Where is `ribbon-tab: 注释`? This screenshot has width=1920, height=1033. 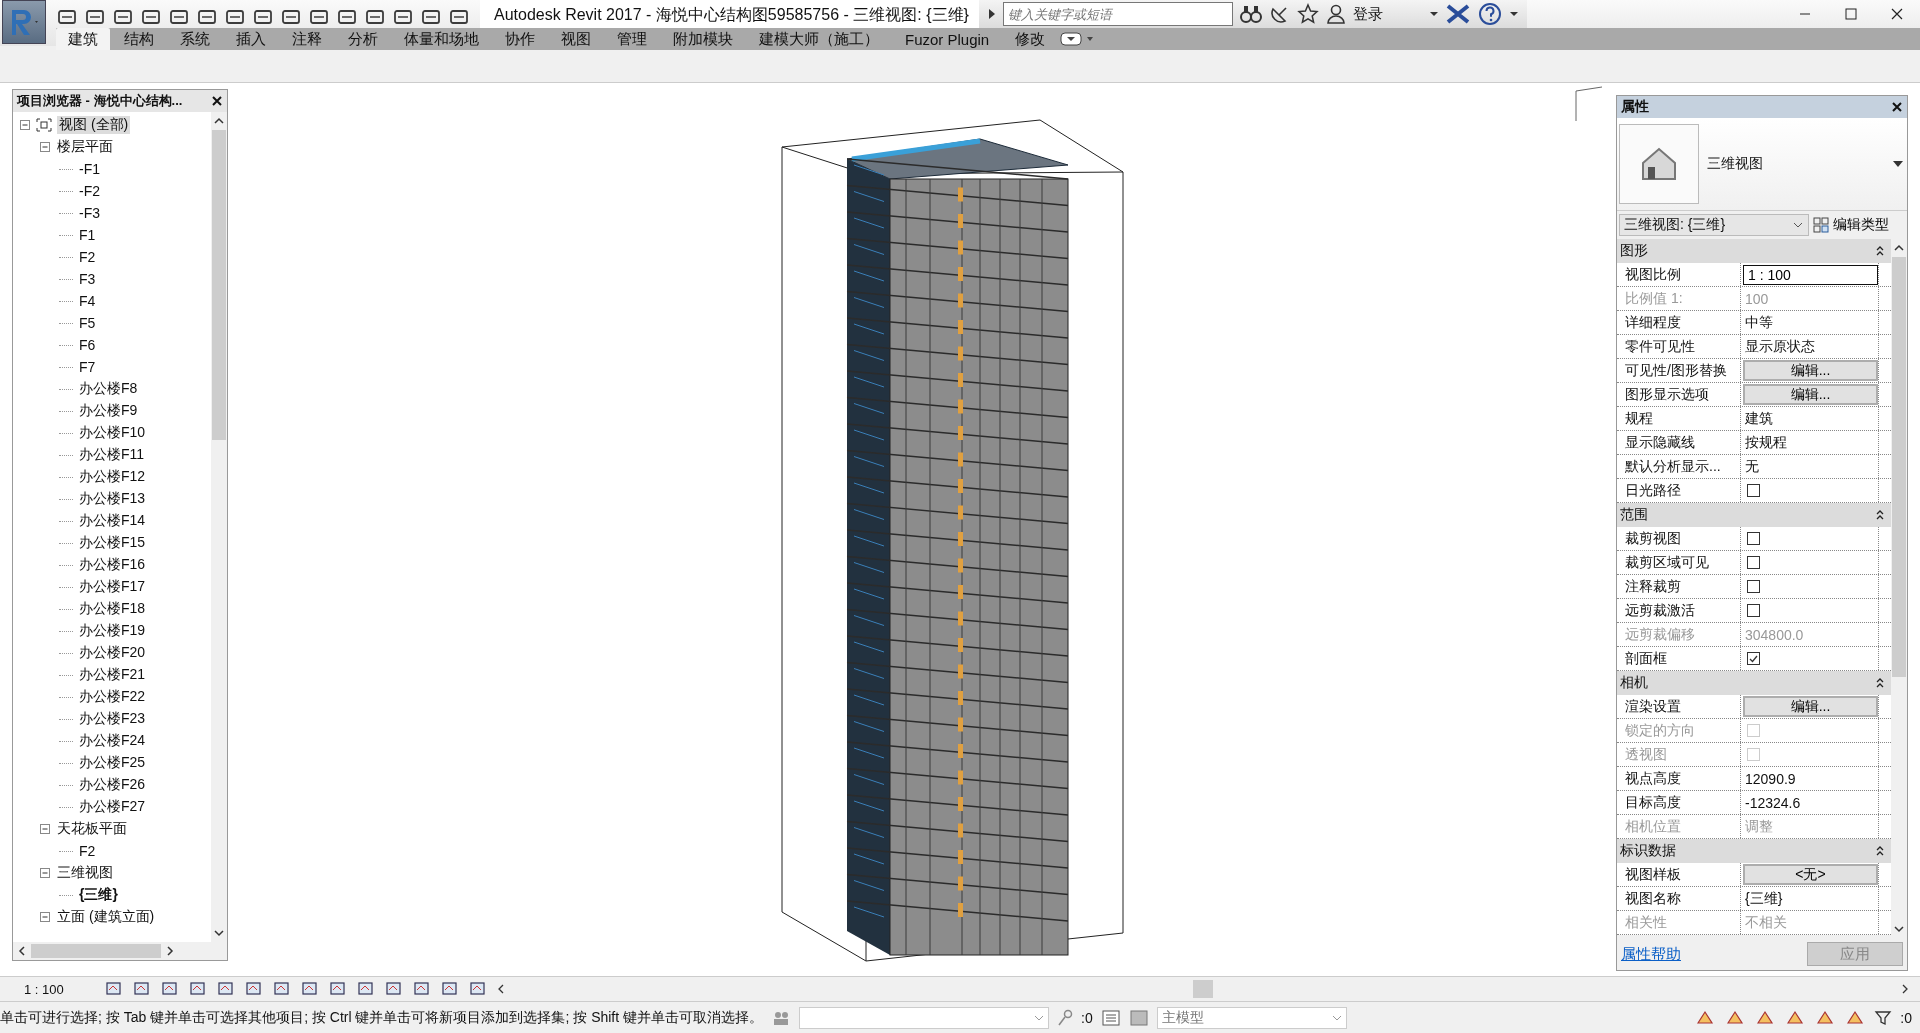
ribbon-tab: 注释 is located at coordinates (307, 39).